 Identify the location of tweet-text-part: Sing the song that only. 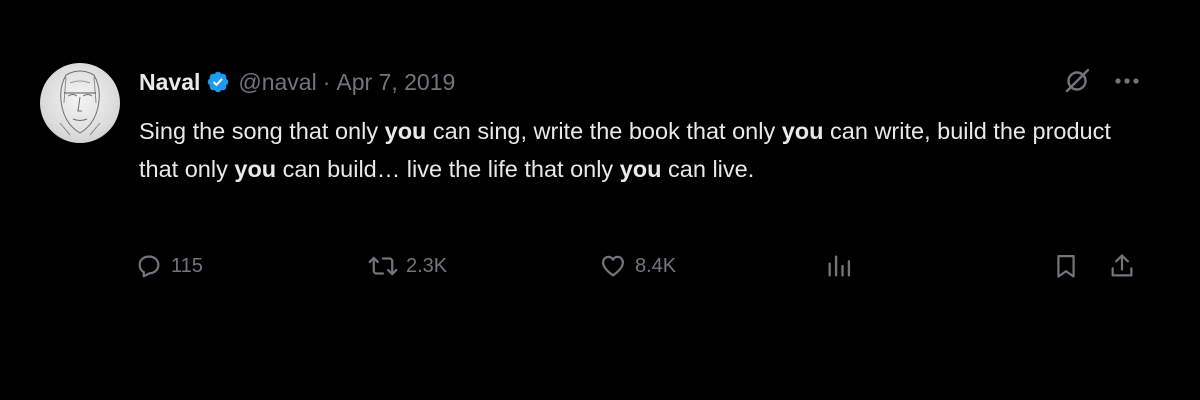
(262, 131).